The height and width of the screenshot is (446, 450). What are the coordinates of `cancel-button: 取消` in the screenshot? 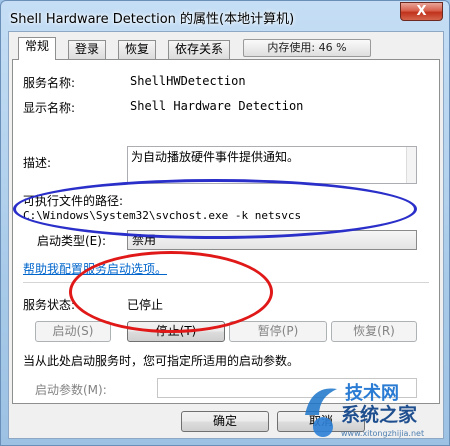 It's located at (321, 421).